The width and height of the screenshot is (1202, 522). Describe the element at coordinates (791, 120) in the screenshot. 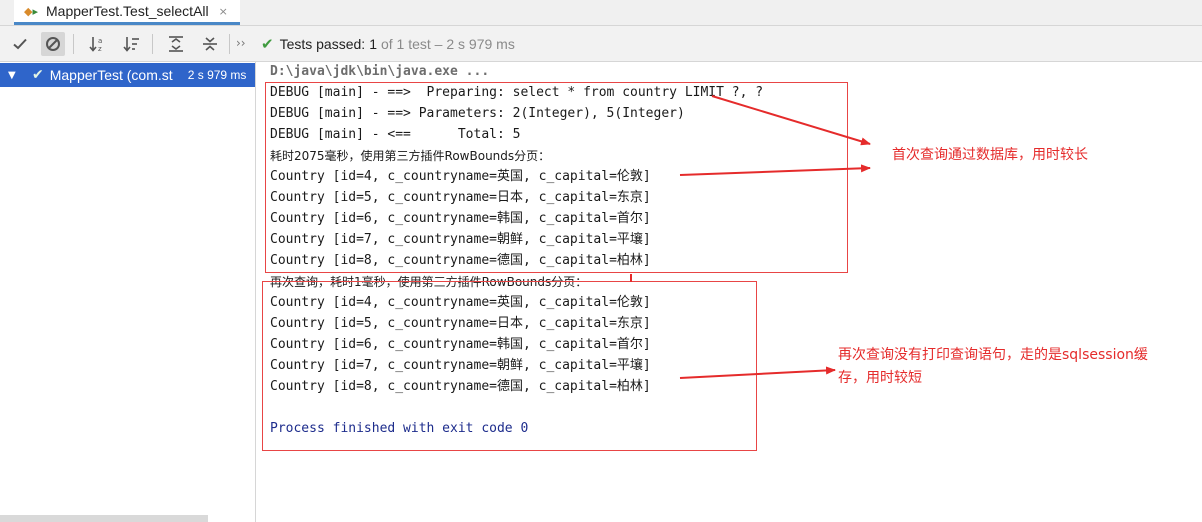

I see `annotation-arrow-preparing` at that location.